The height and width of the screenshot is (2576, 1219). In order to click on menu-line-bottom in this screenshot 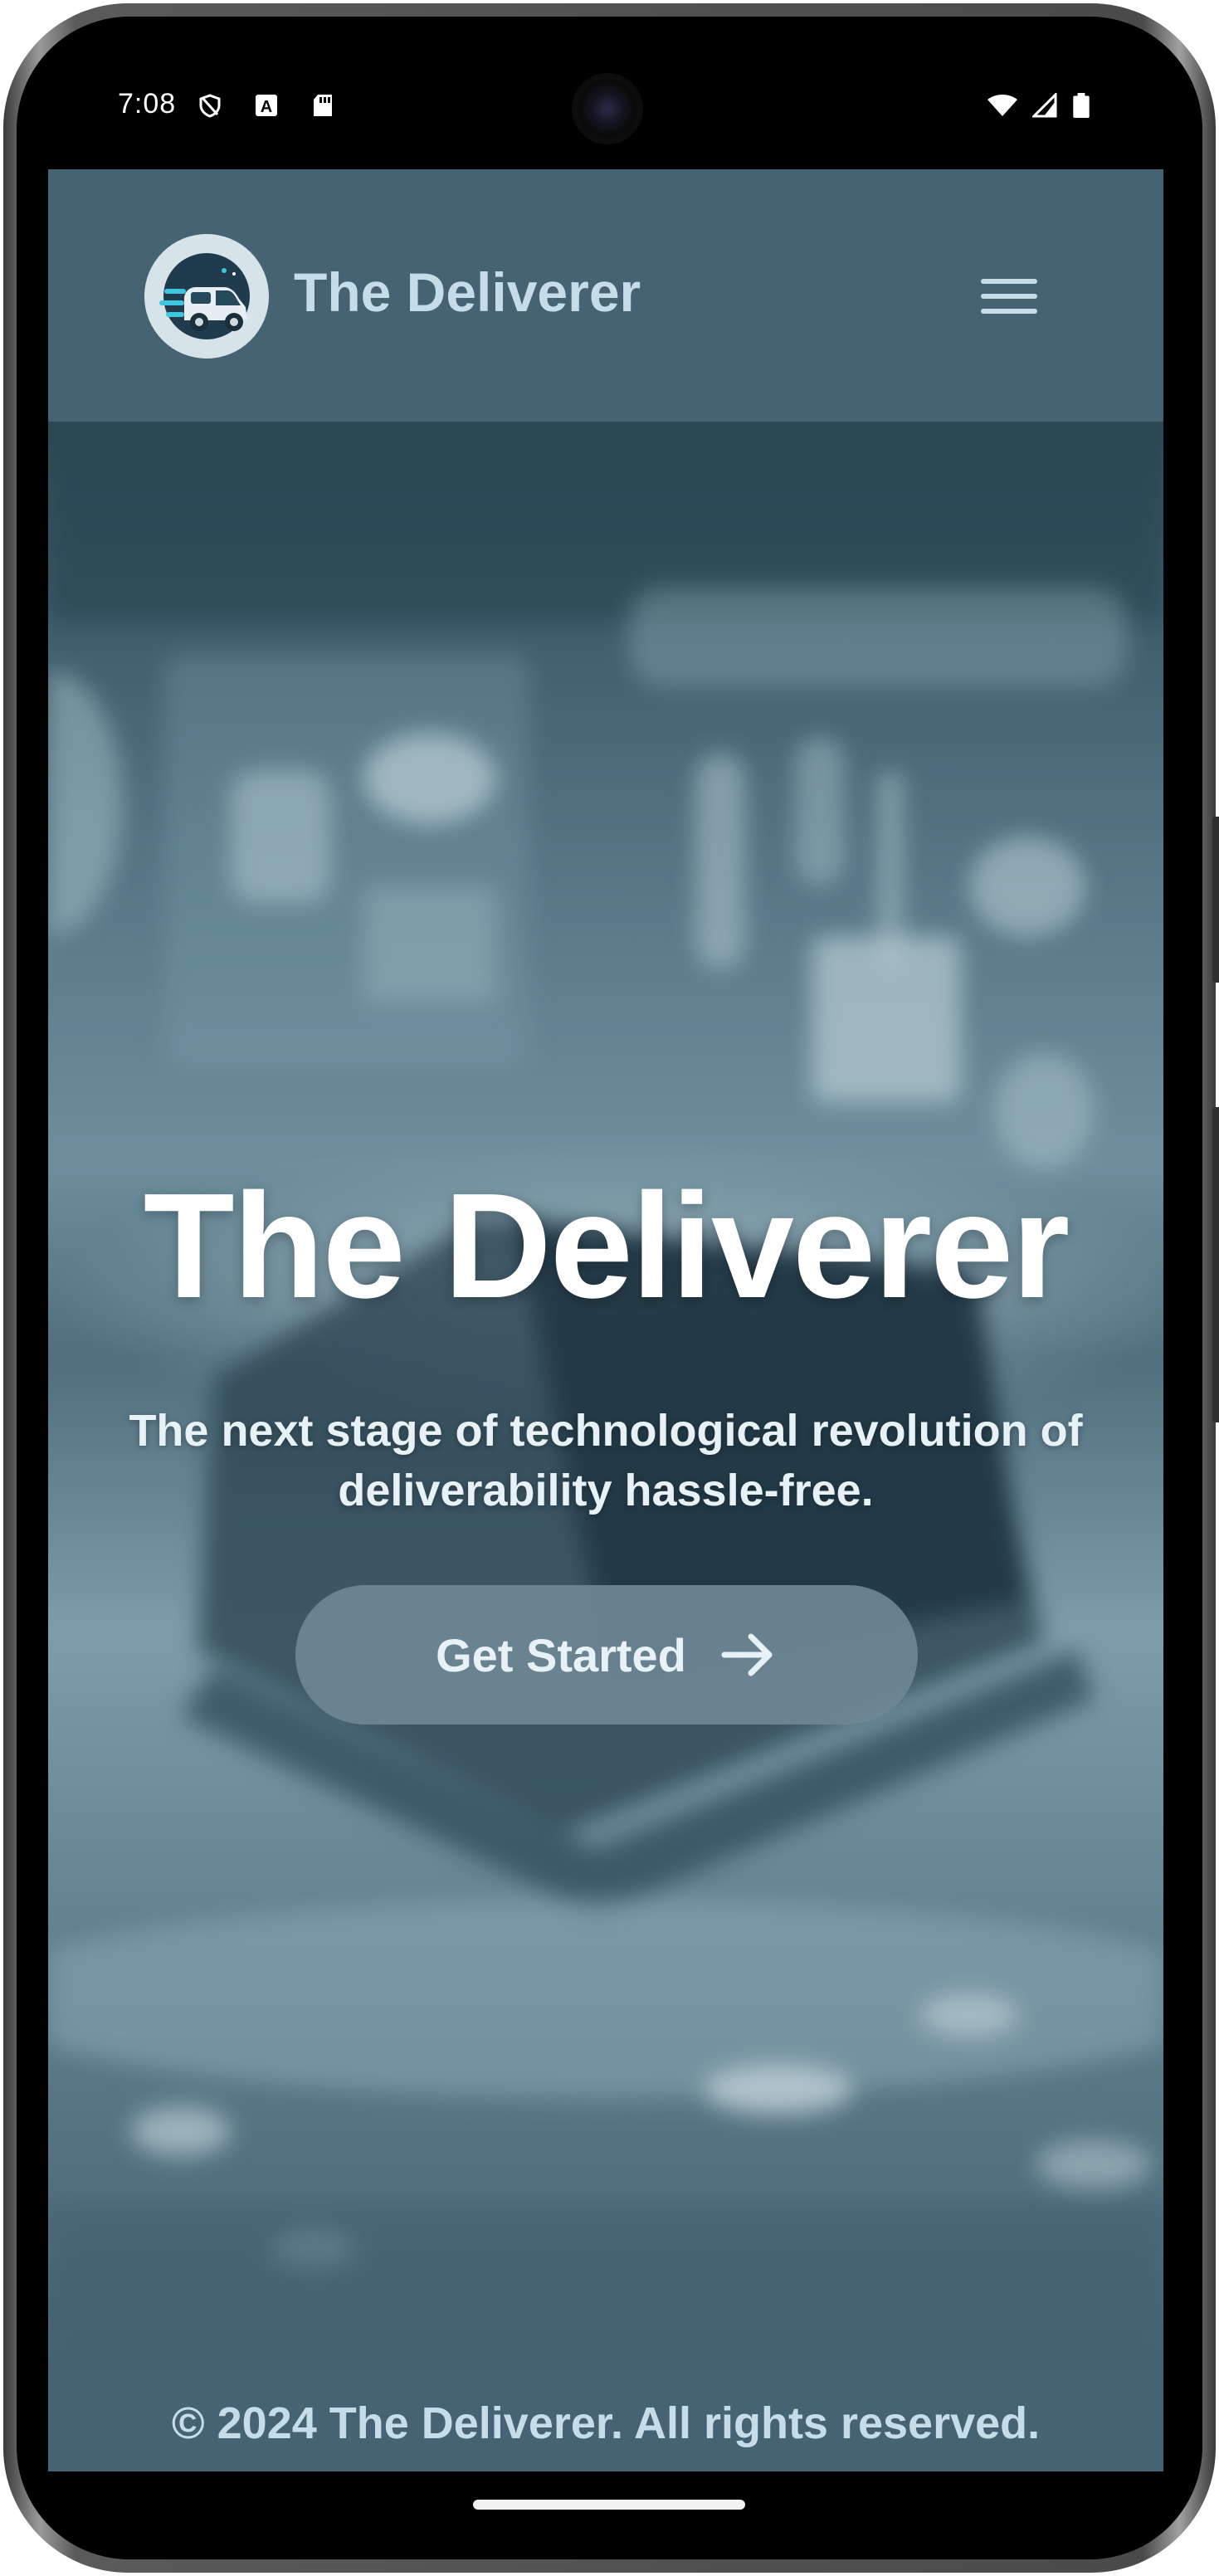, I will do `click(1009, 312)`.